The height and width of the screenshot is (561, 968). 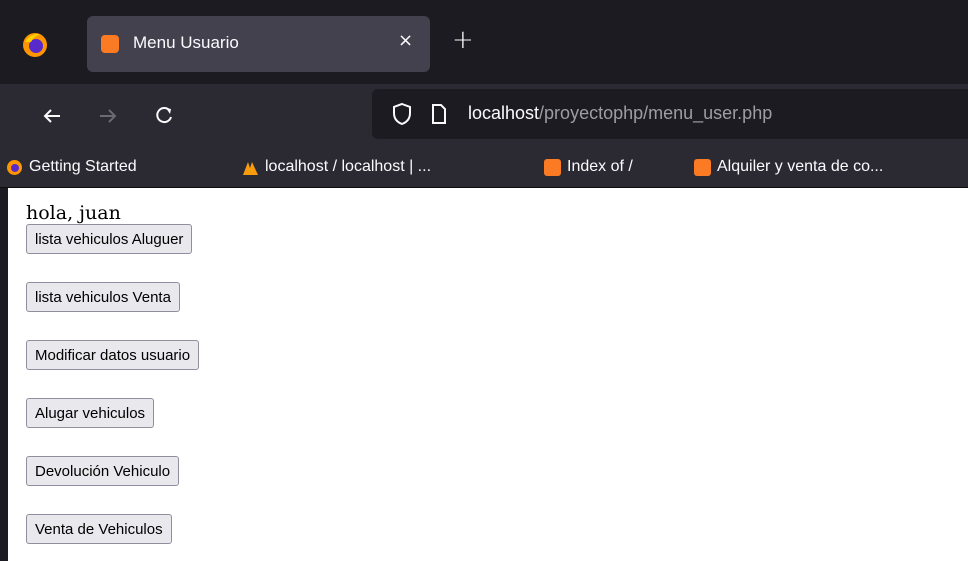 What do you see at coordinates (600, 166) in the screenshot?
I see `bookmark-label: Index of /` at bounding box center [600, 166].